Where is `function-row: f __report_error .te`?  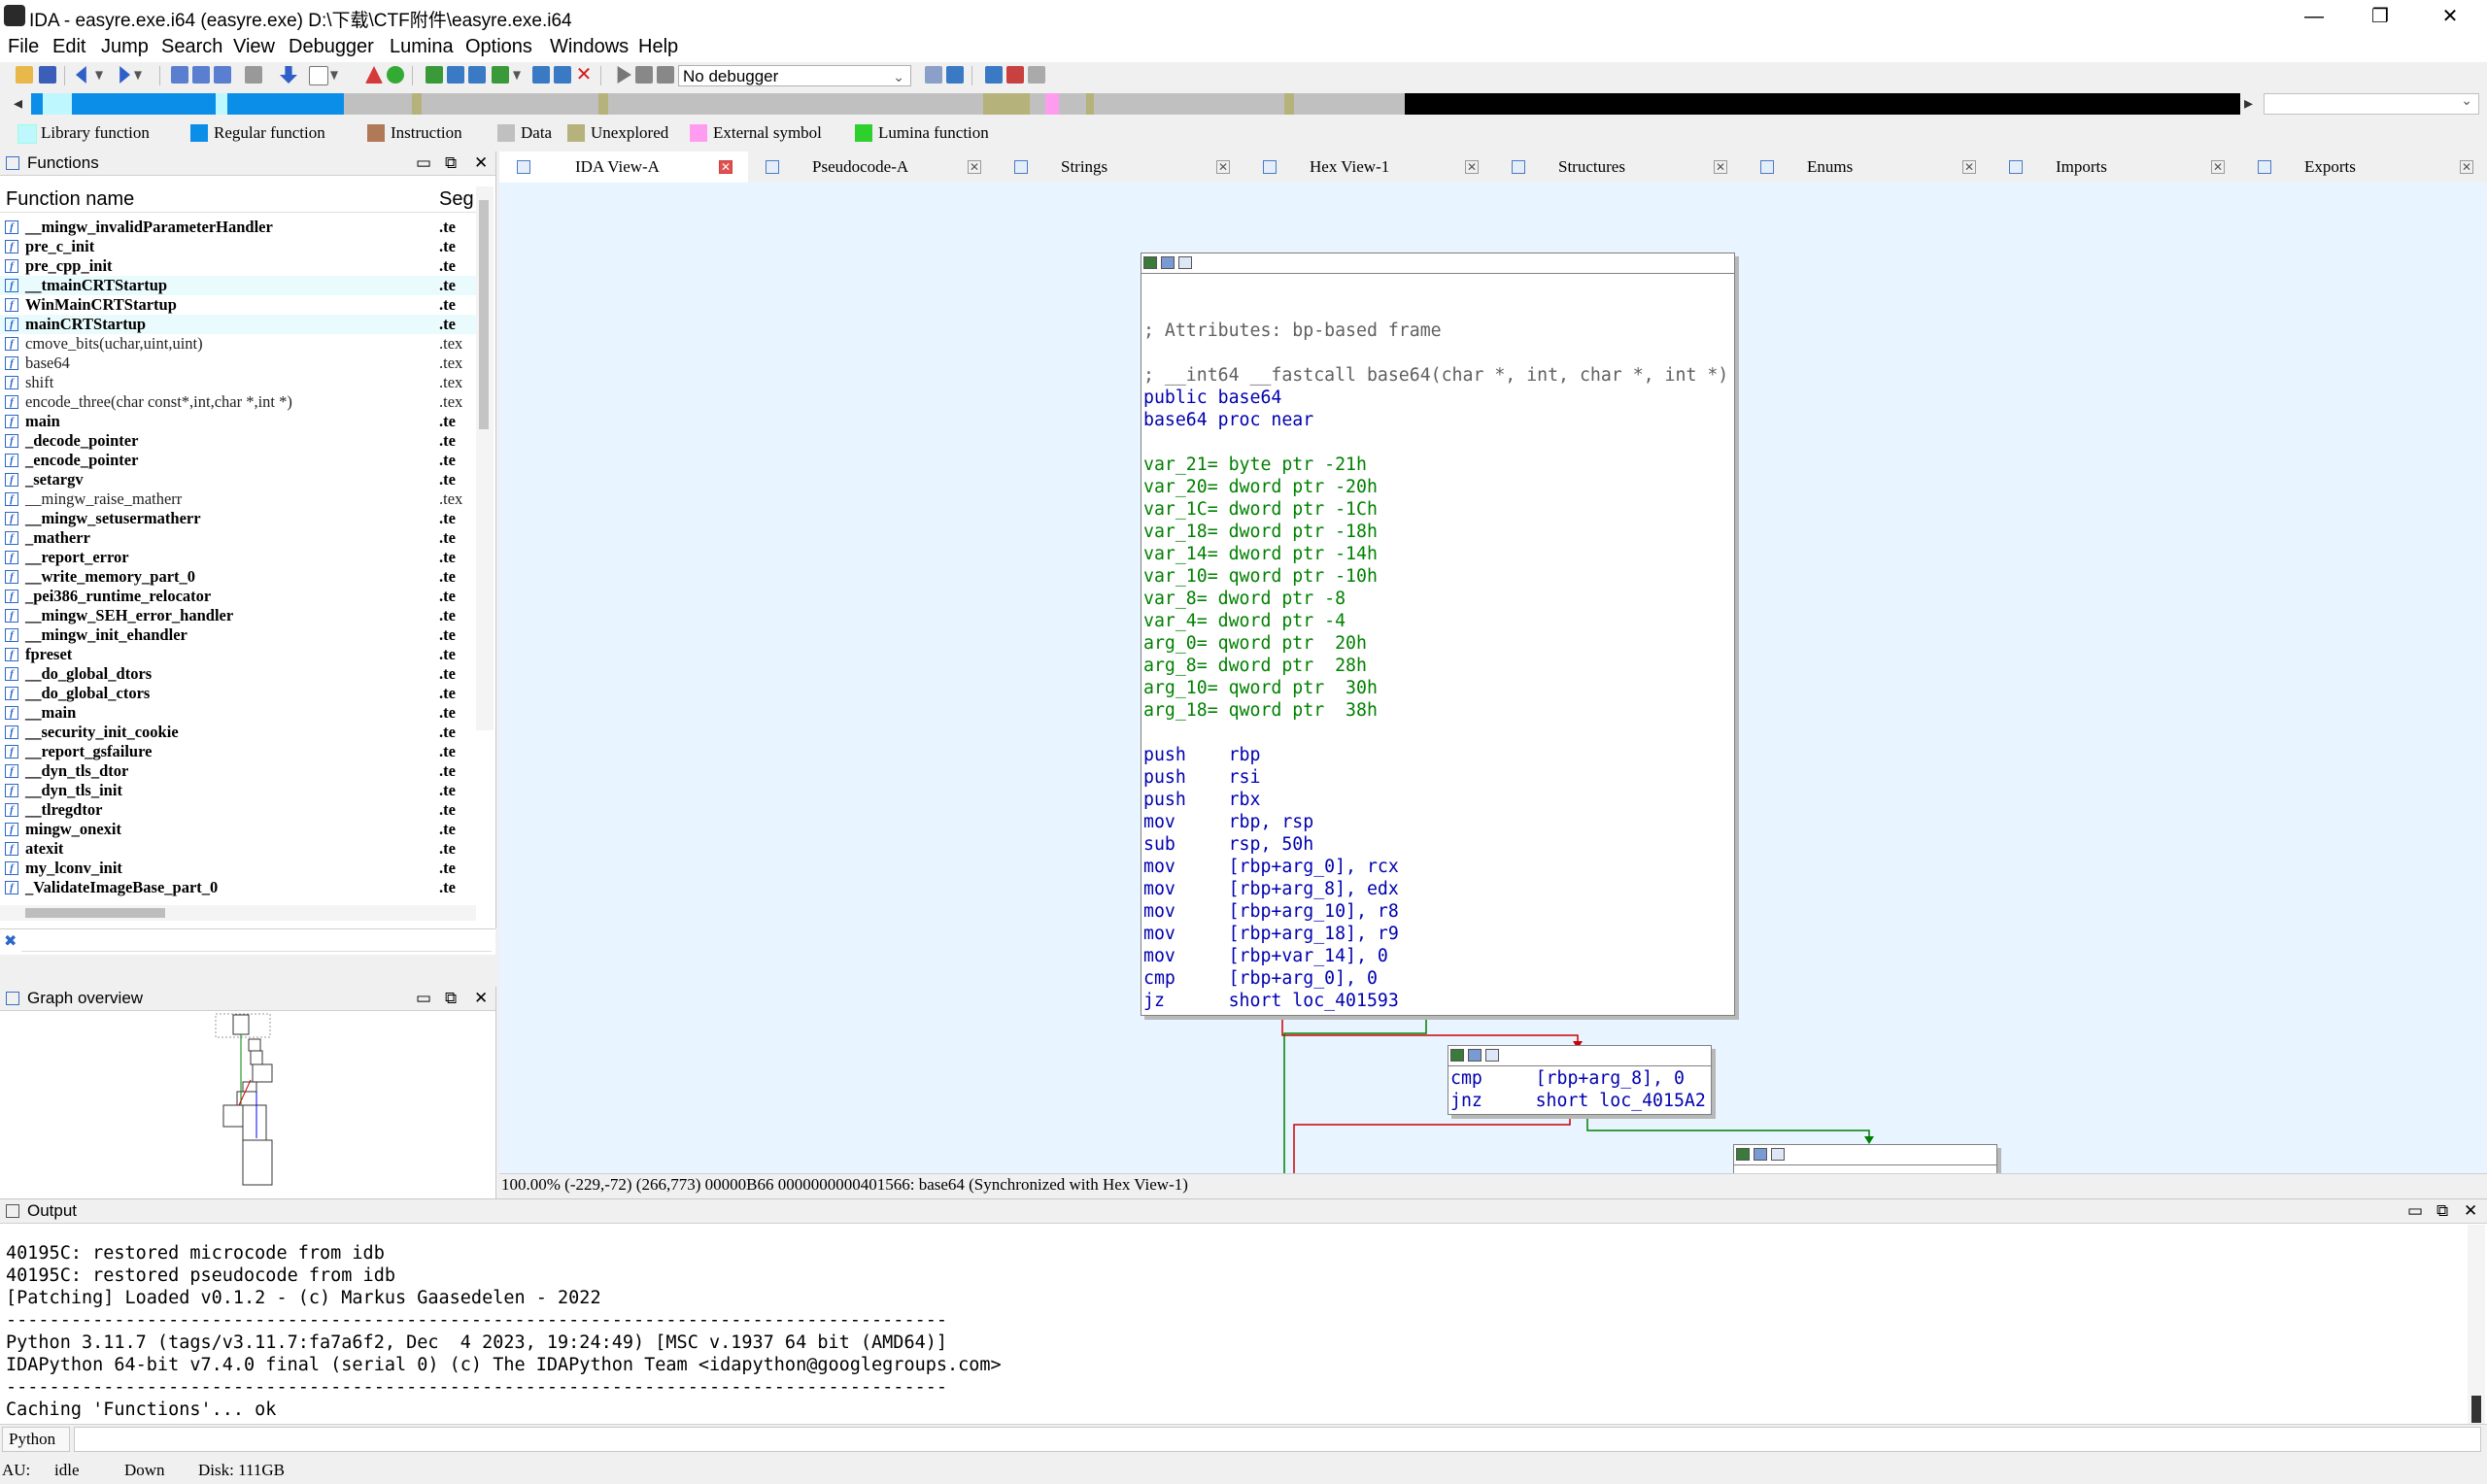
function-row: f __report_error .te is located at coordinates (238, 557).